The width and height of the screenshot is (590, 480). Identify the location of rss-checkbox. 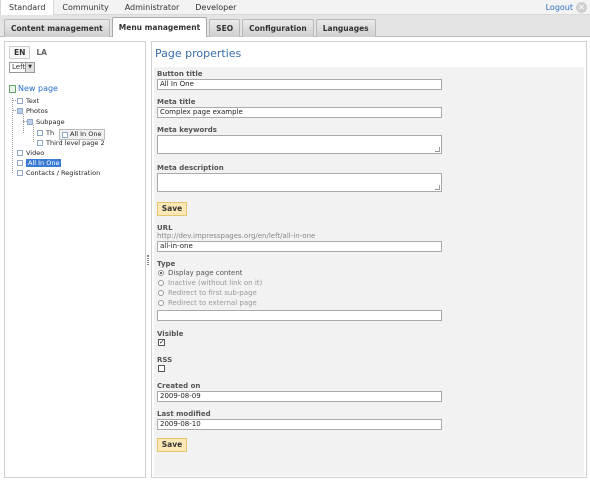
(161, 368).